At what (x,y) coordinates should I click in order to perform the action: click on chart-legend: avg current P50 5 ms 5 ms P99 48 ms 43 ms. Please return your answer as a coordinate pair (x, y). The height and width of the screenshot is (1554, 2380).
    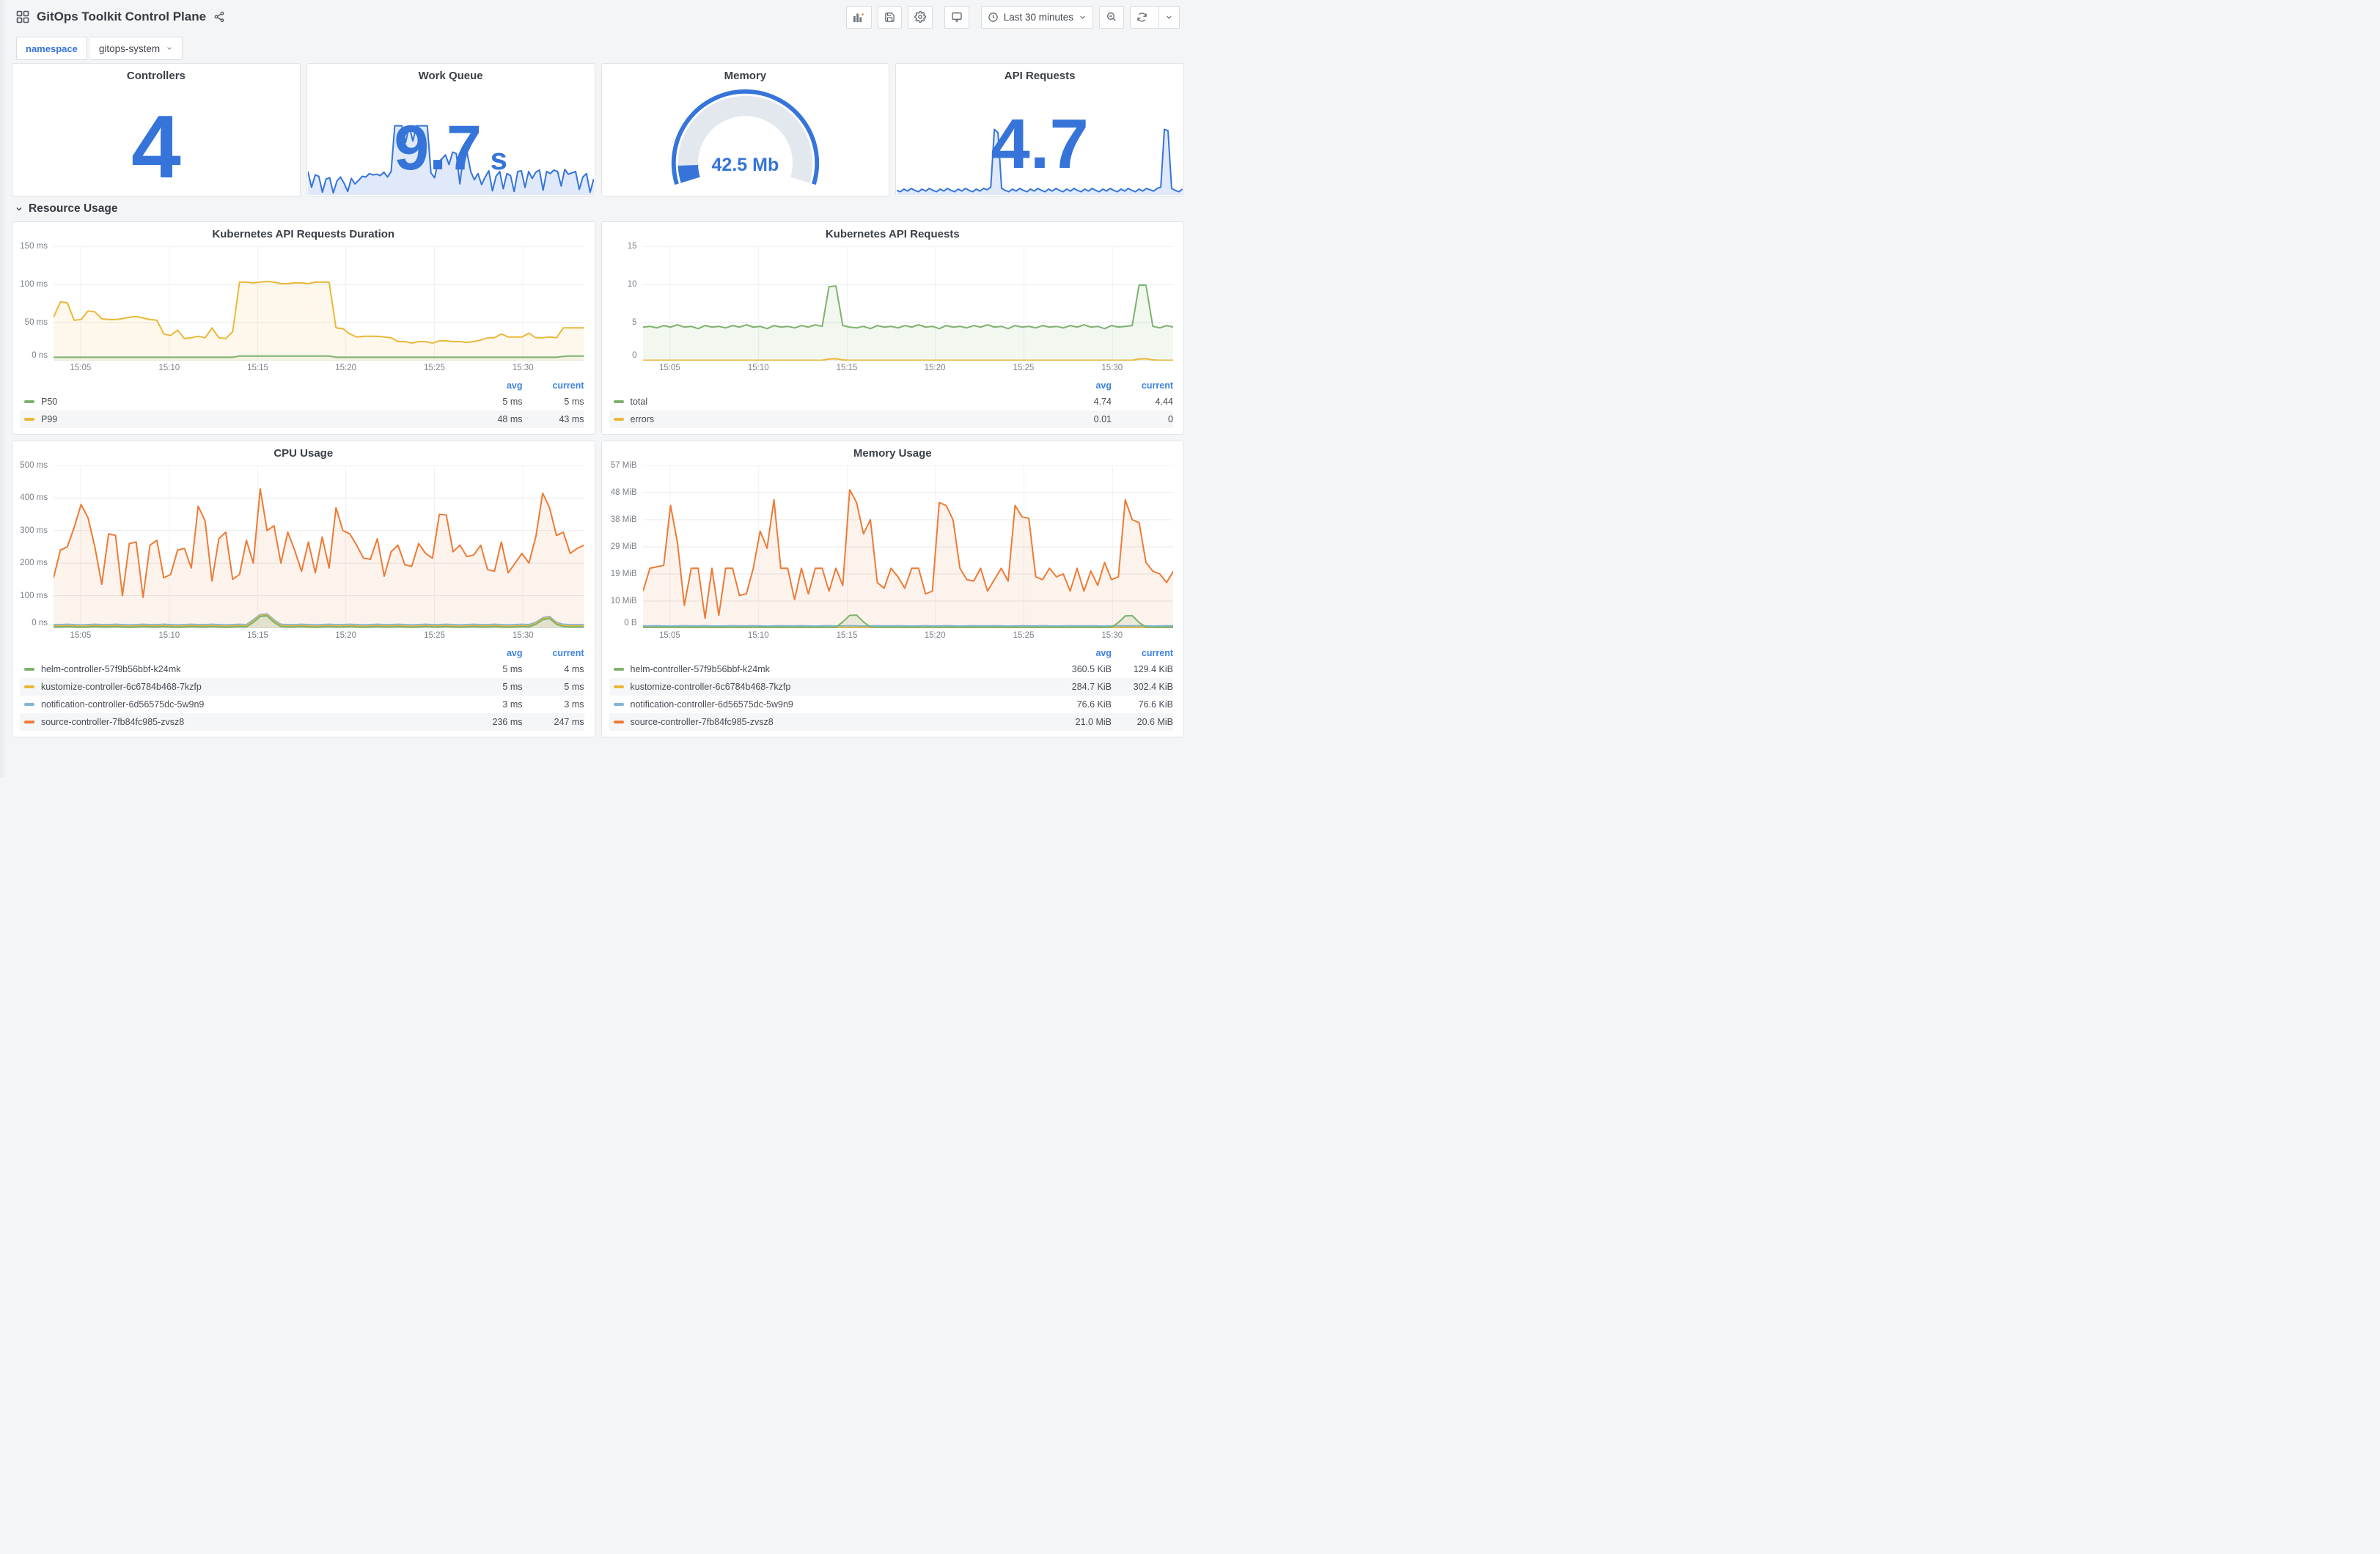
    Looking at the image, I should click on (303, 406).